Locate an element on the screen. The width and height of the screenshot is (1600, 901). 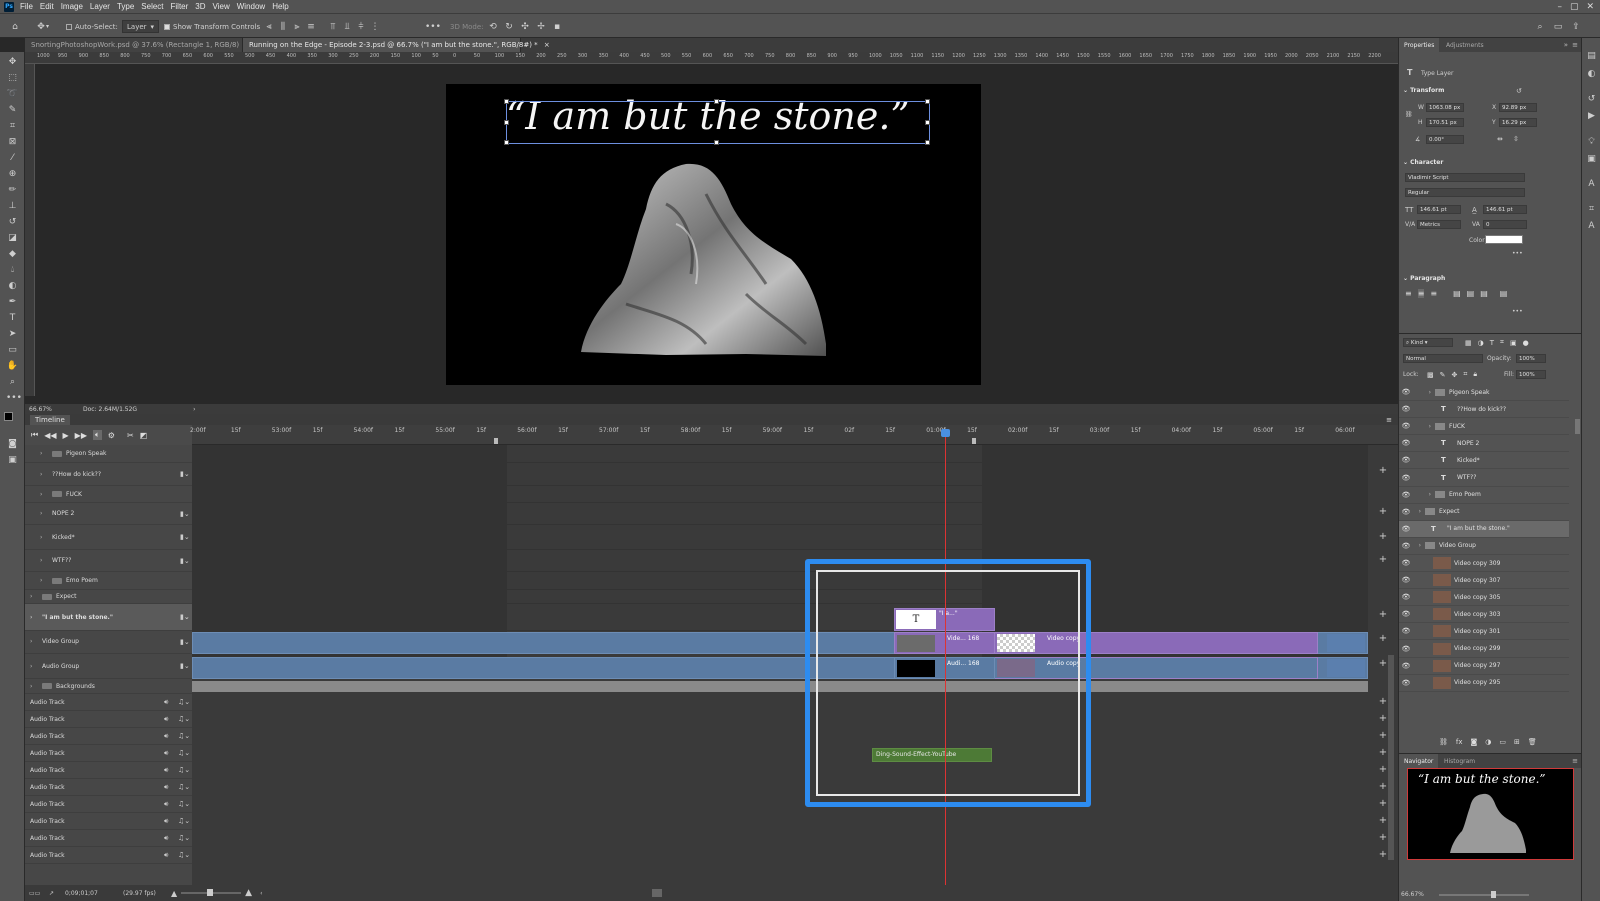
hand-tool-icon: ✋ is located at coordinates (12, 366).